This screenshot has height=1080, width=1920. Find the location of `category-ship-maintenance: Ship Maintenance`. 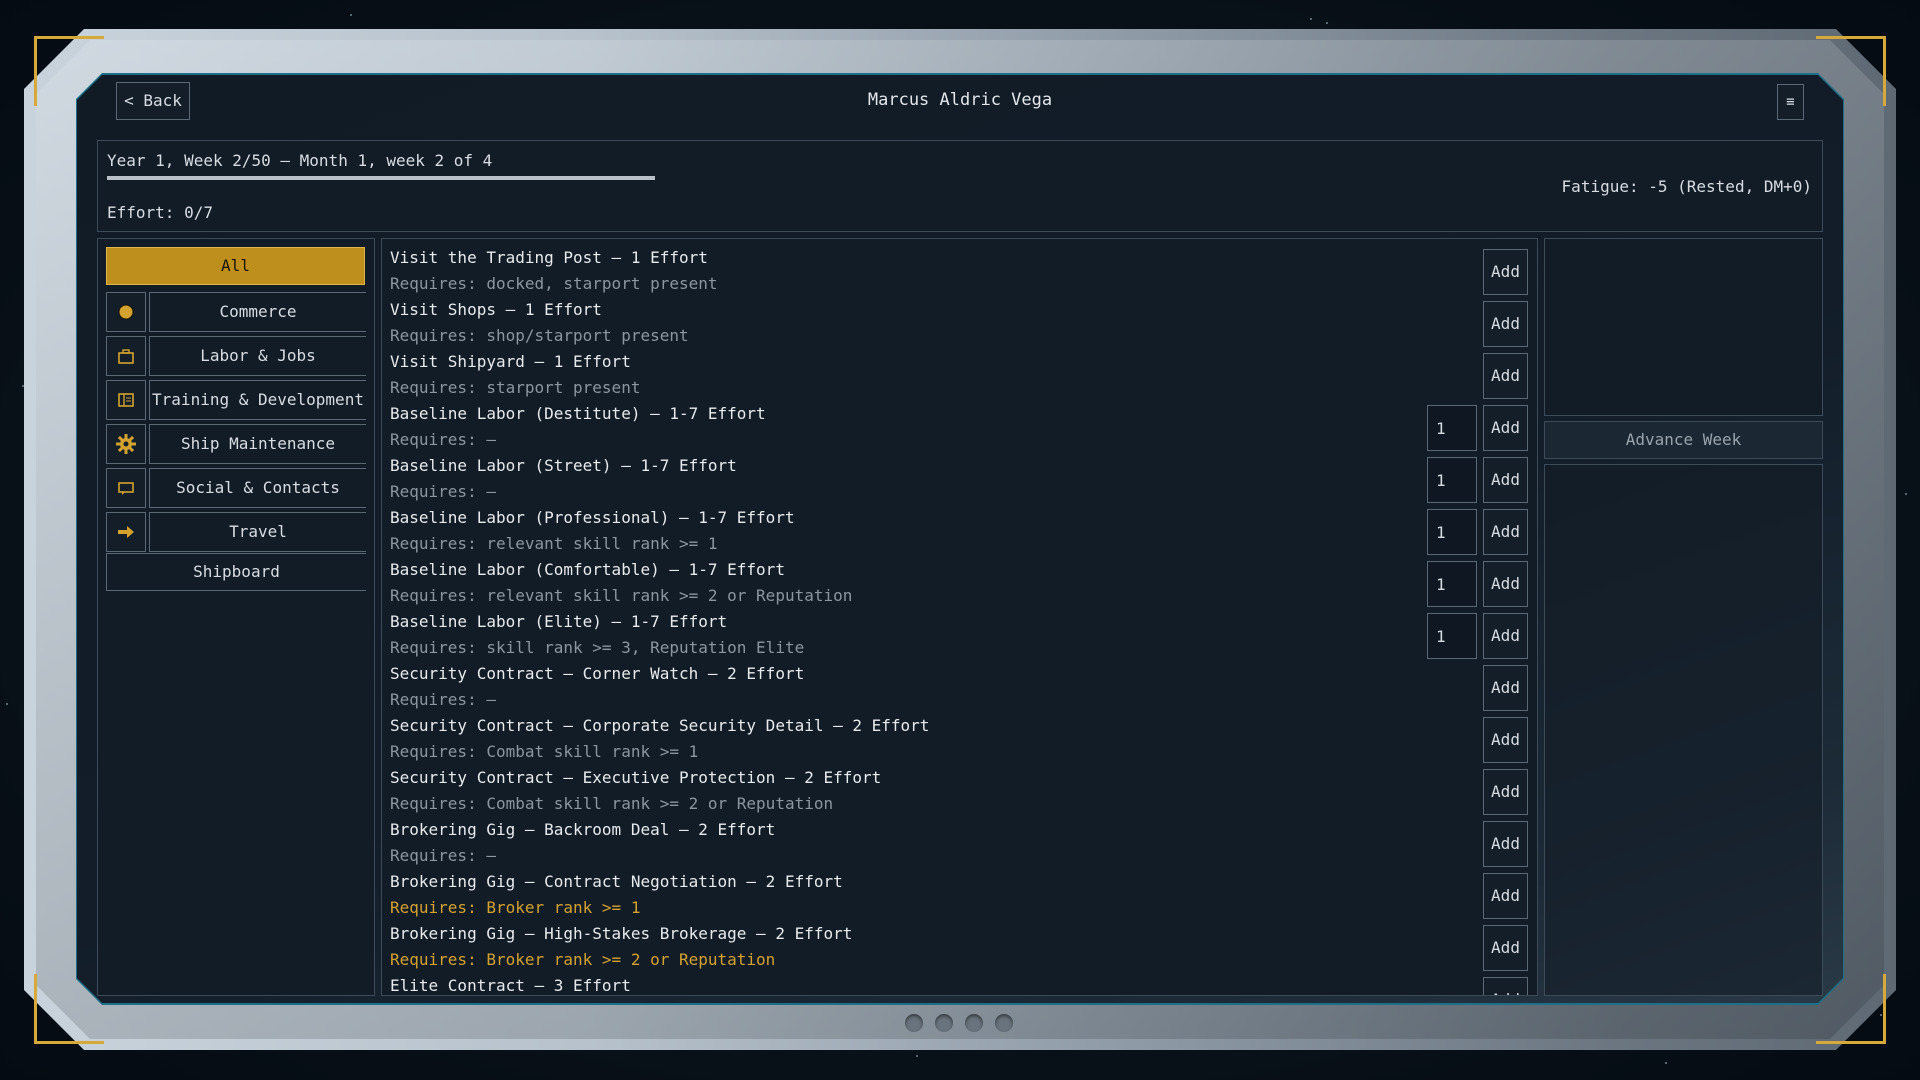

category-ship-maintenance: Ship Maintenance is located at coordinates (236, 444).